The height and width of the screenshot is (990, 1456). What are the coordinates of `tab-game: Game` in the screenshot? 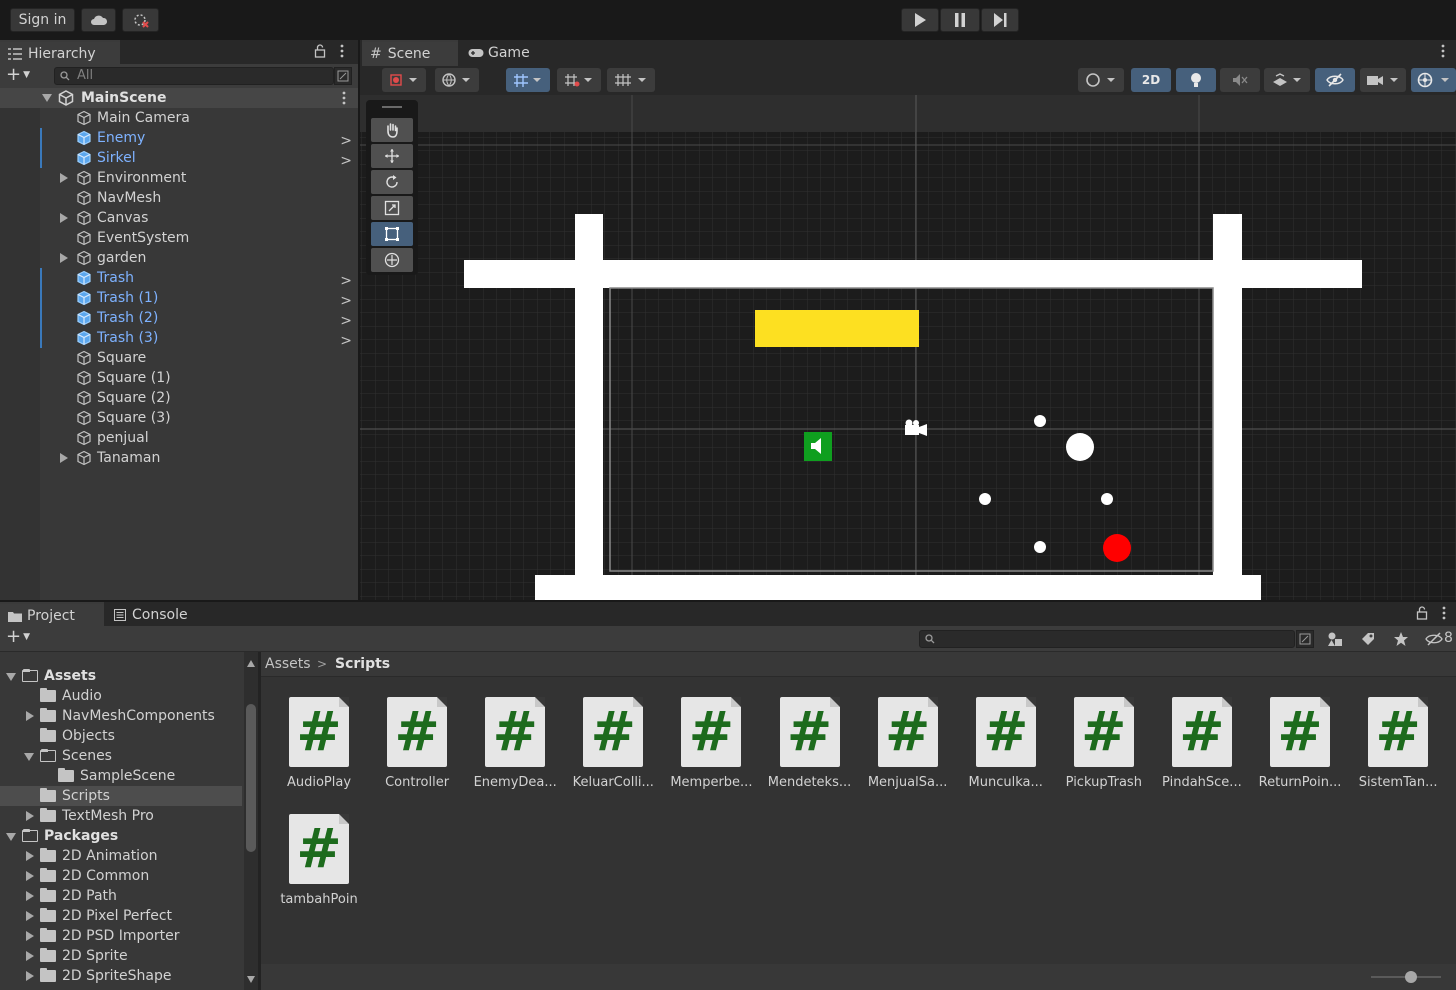 It's located at (505, 53).